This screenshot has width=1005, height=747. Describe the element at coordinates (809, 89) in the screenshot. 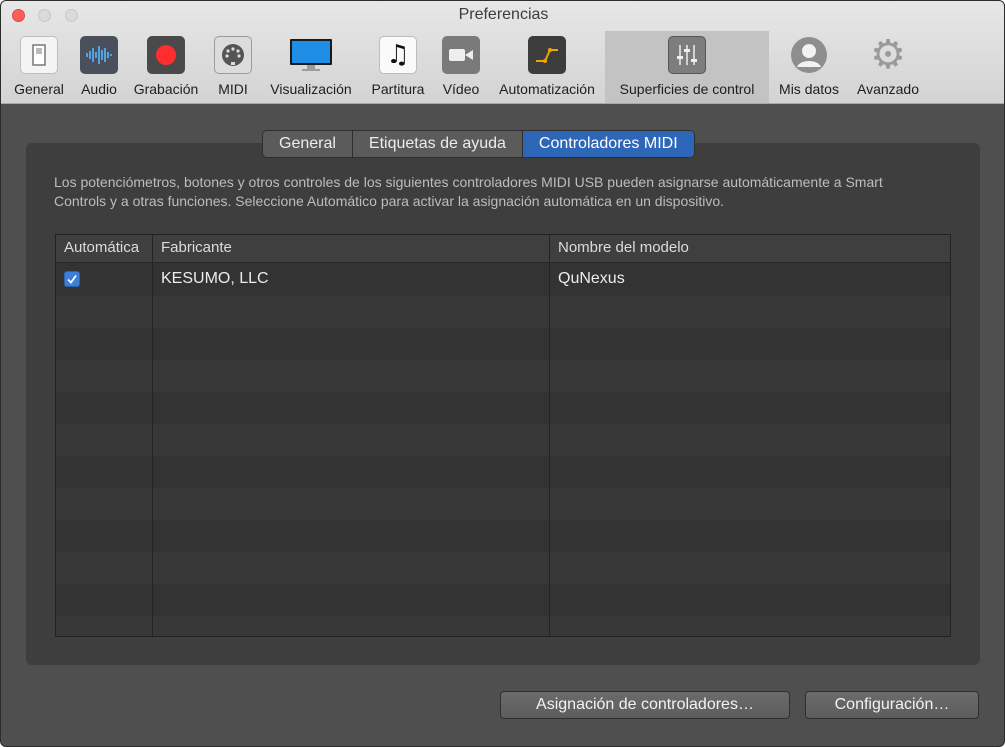

I see `toolbar-label: Mis datos` at that location.